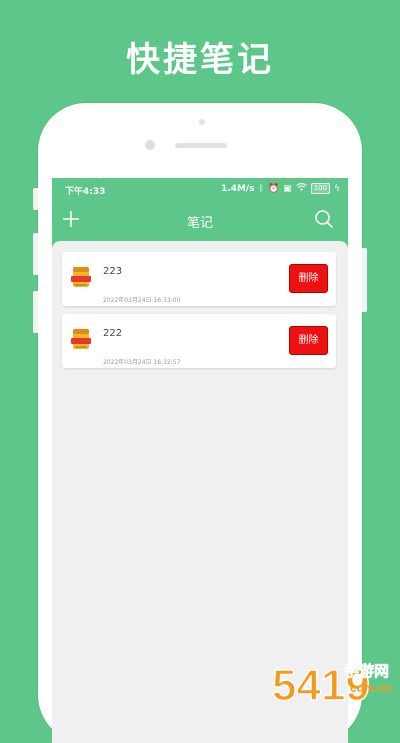 This screenshot has height=743, width=400. Describe the element at coordinates (371, 688) in the screenshot. I see `watermark-domain: com.cn` at that location.